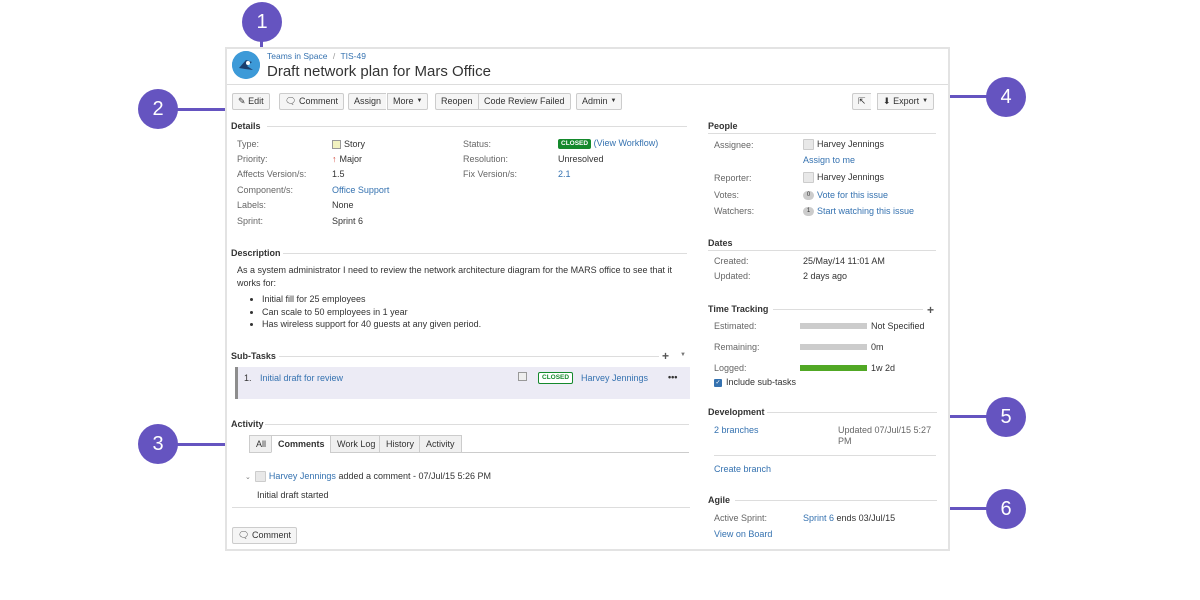 This screenshot has width=1200, height=600. I want to click on status-label: Status:, so click(477, 144).